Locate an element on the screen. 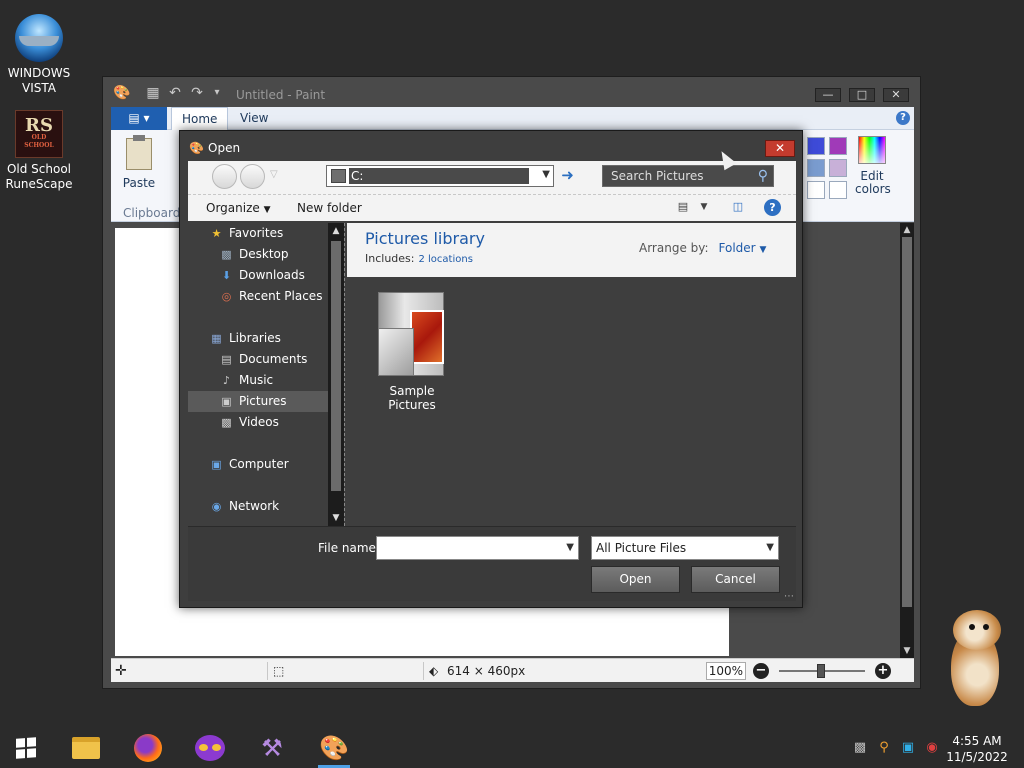  start-button is located at coordinates (26, 748).